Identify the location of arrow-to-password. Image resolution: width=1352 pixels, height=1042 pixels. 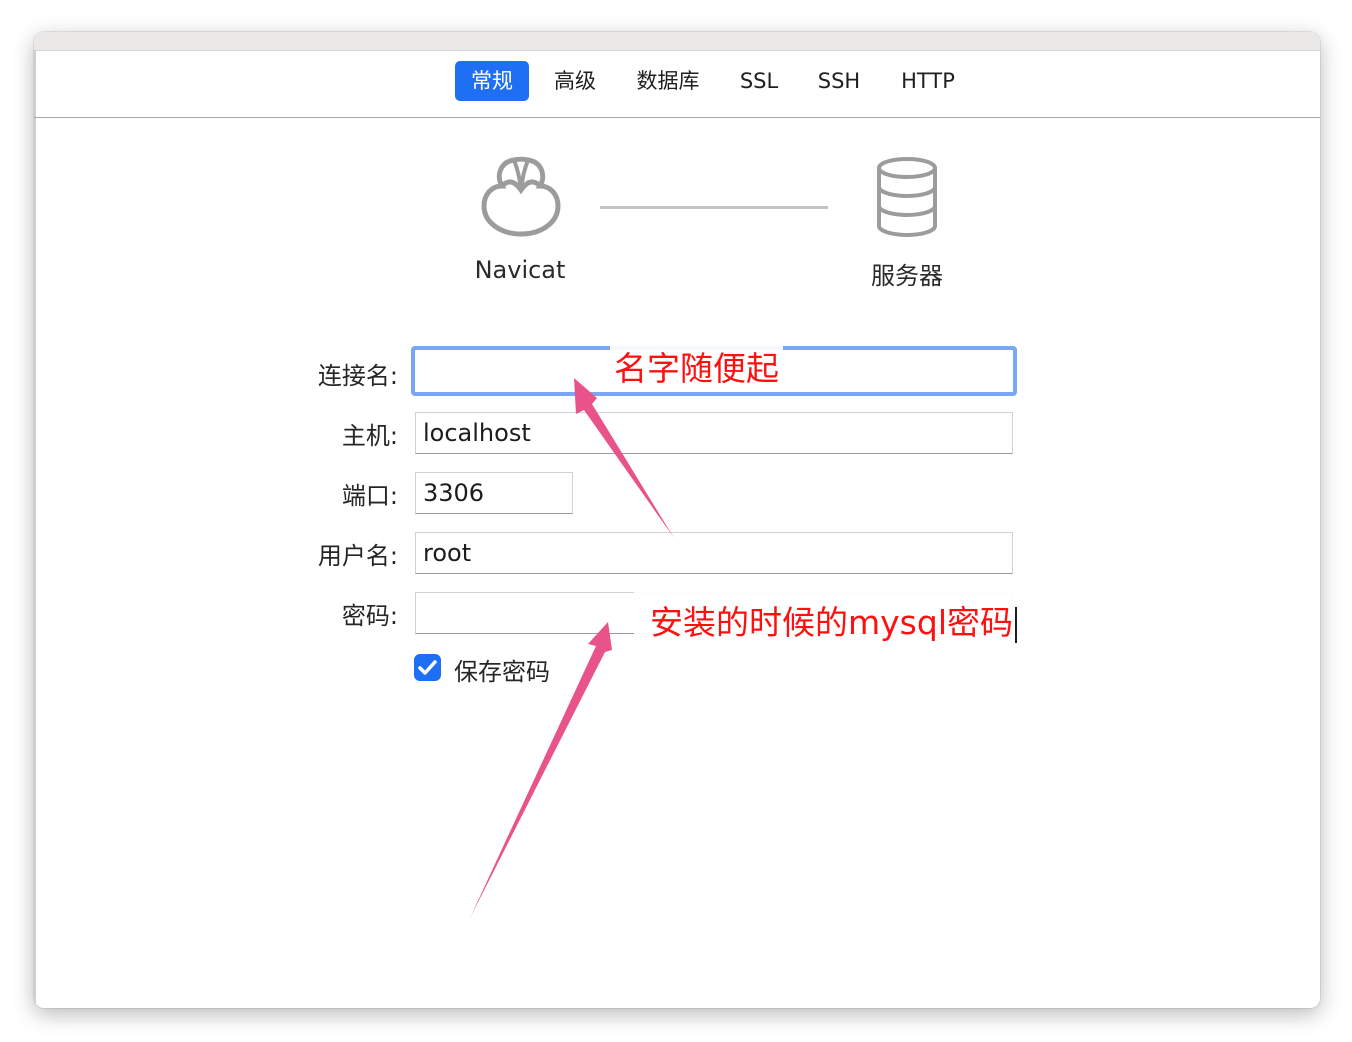
(541, 770).